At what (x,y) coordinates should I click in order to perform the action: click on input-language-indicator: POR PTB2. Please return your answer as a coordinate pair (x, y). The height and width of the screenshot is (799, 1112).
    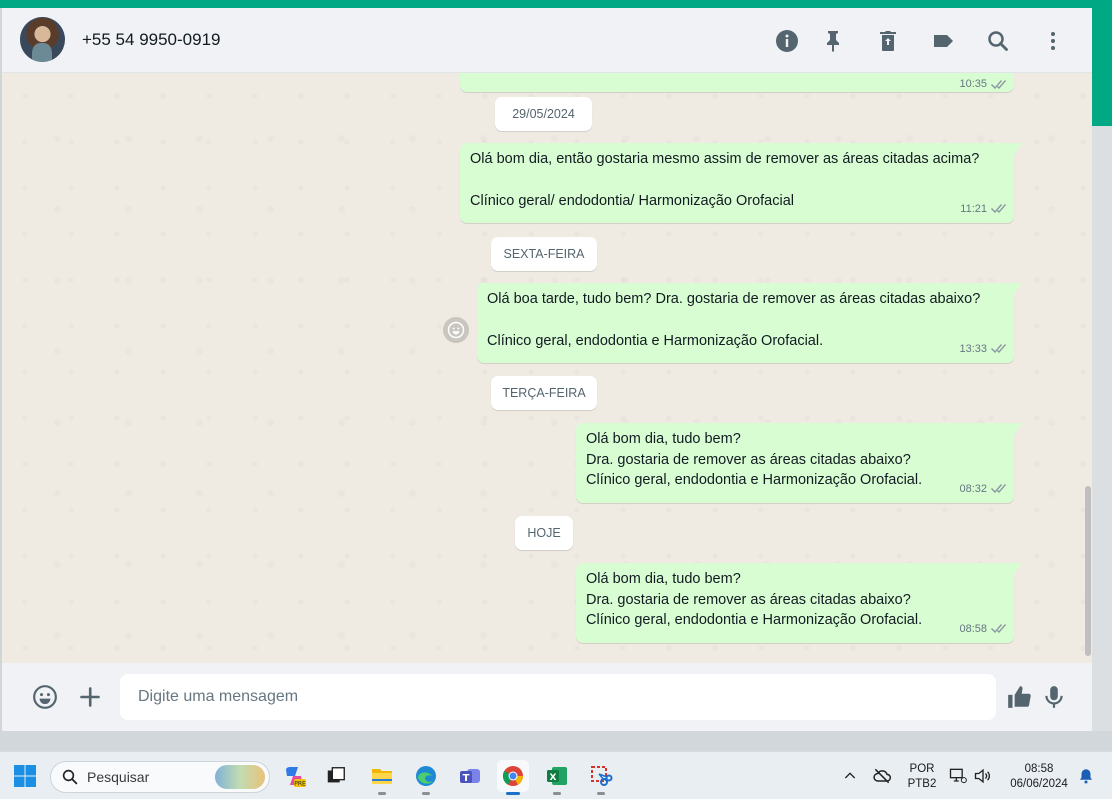
    Looking at the image, I should click on (922, 777).